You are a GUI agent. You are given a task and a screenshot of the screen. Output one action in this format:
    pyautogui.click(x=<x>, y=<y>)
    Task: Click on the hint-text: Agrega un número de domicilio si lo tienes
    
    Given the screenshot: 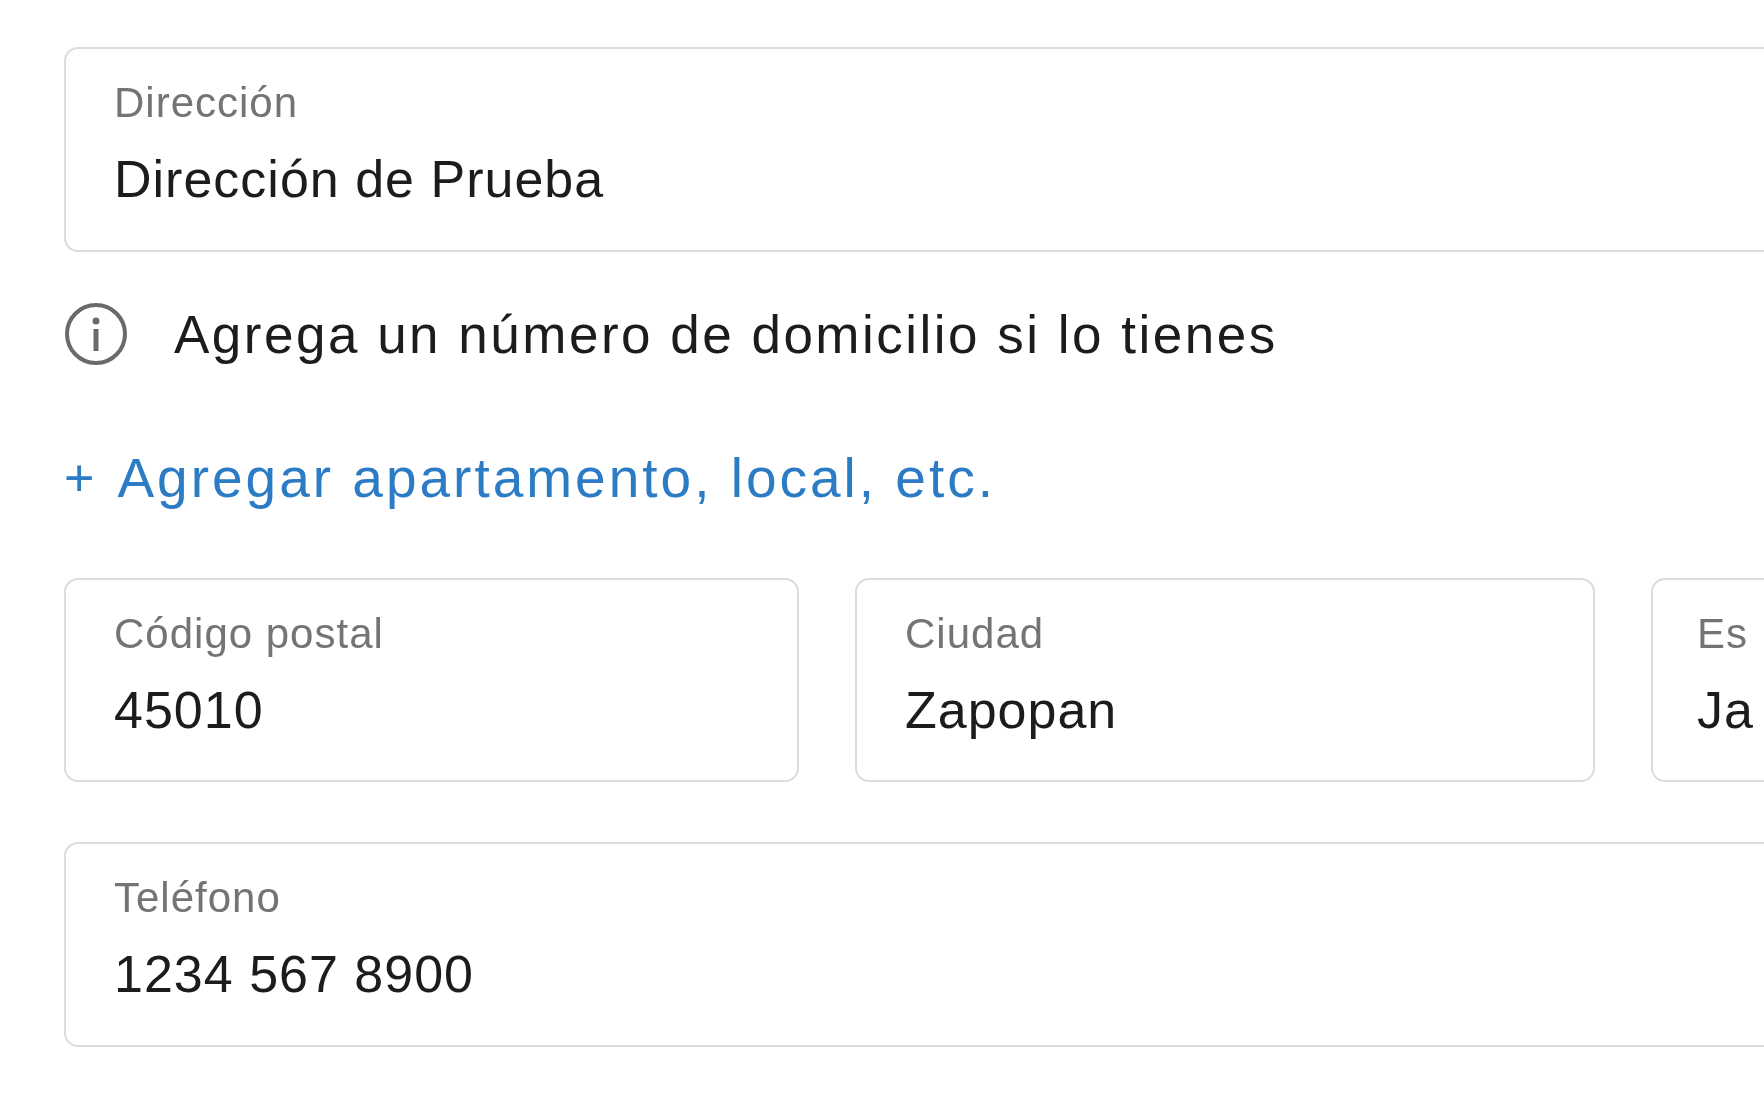 What is the action you would take?
    pyautogui.click(x=726, y=334)
    